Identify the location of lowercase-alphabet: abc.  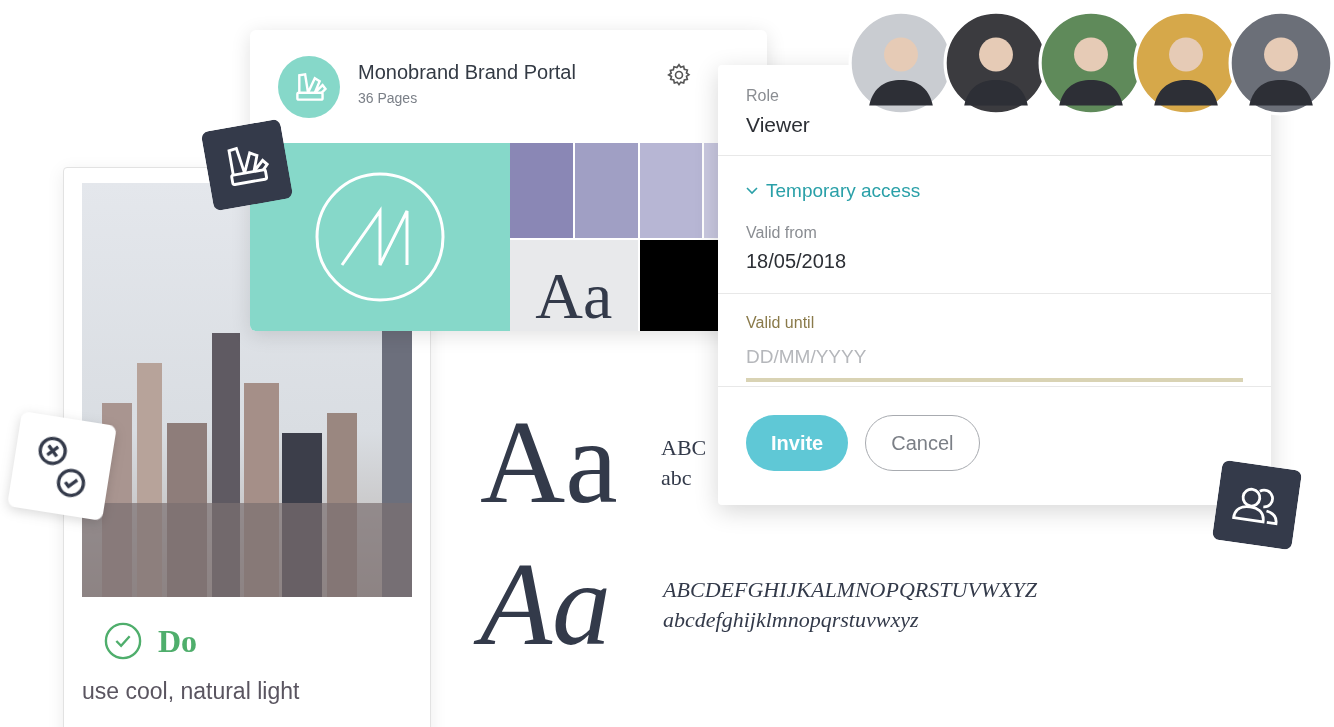
(677, 477).